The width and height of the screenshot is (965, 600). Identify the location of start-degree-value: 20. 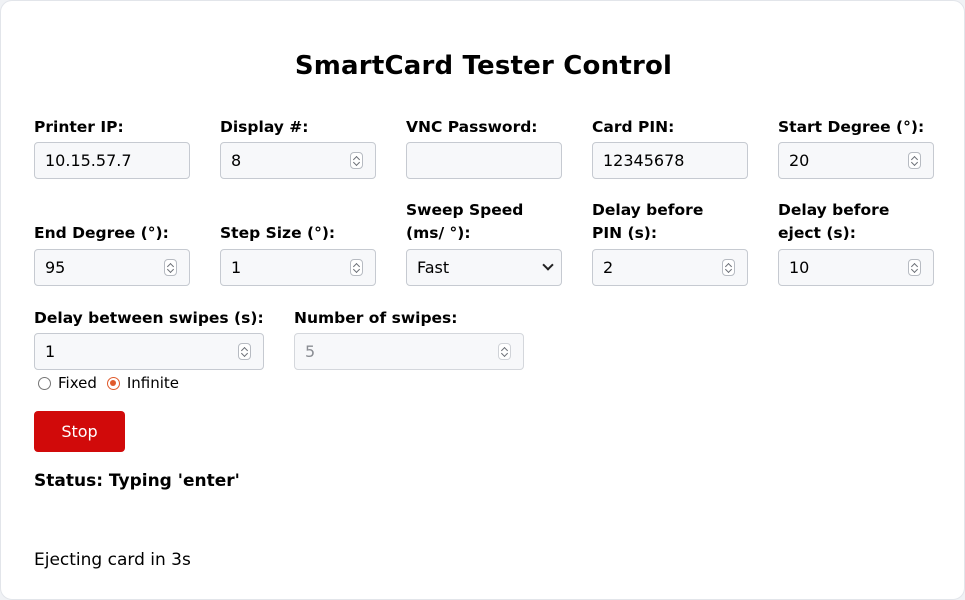
(799, 160).